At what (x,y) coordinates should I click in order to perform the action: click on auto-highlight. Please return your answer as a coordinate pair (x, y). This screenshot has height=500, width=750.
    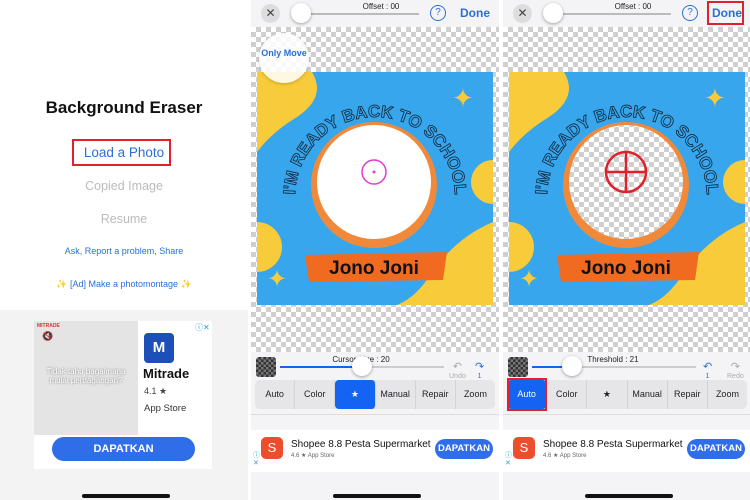
    Looking at the image, I should click on (527, 394).